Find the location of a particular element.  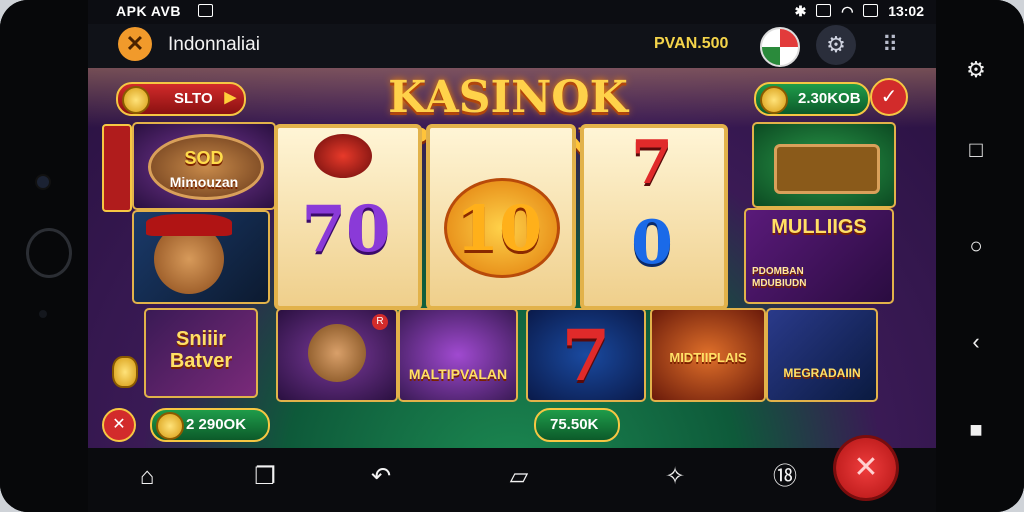

left-pill-button: SLTO ▶ is located at coordinates (181, 99).